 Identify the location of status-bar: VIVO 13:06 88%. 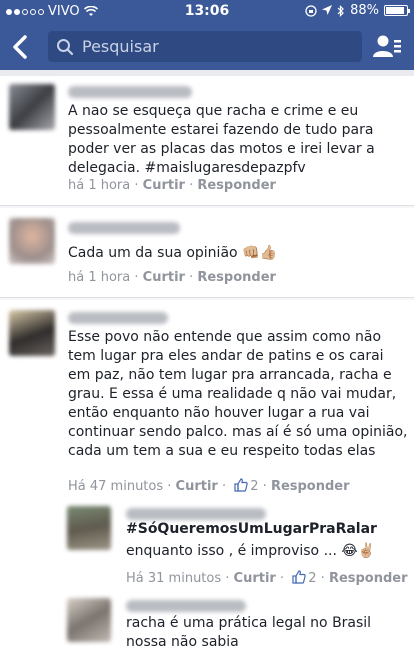
(207, 12).